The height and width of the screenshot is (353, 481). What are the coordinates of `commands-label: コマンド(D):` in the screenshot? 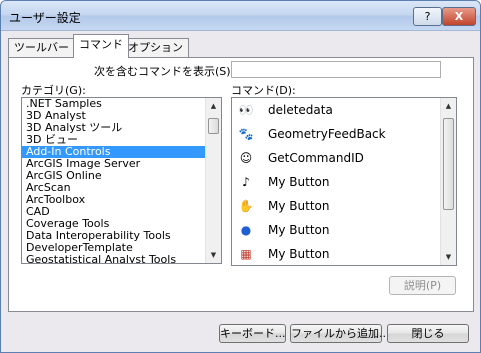 It's located at (263, 90).